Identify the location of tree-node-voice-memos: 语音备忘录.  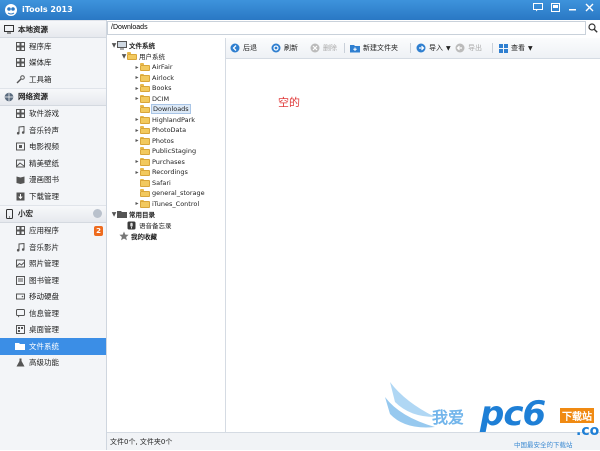
(149, 225).